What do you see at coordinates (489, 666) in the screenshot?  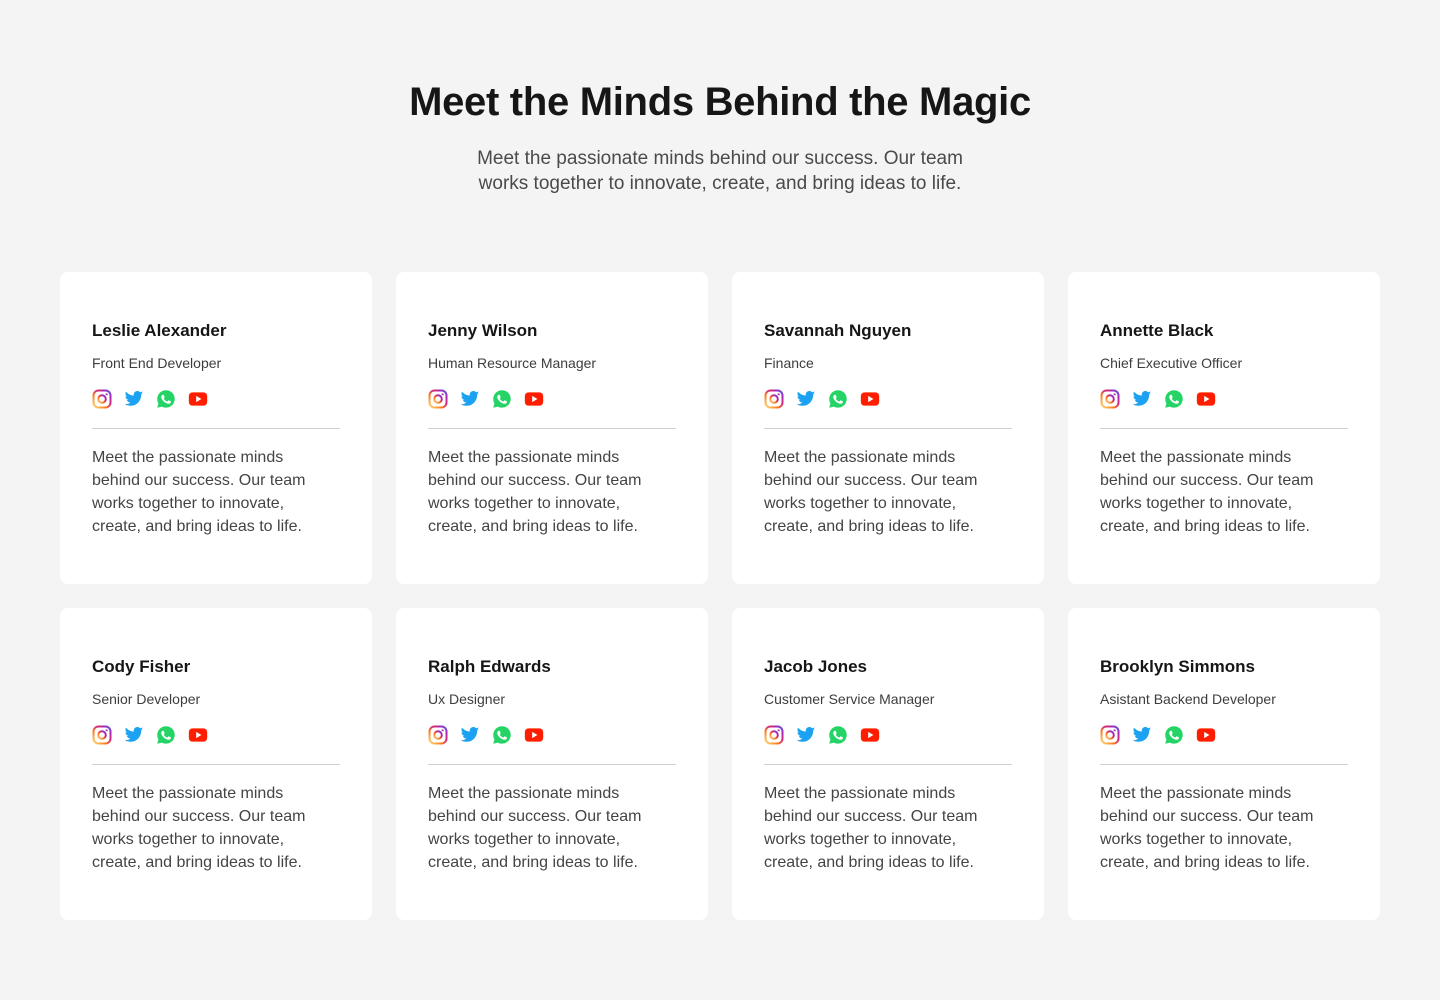 I see `member-name: Ralph Edwards` at bounding box center [489, 666].